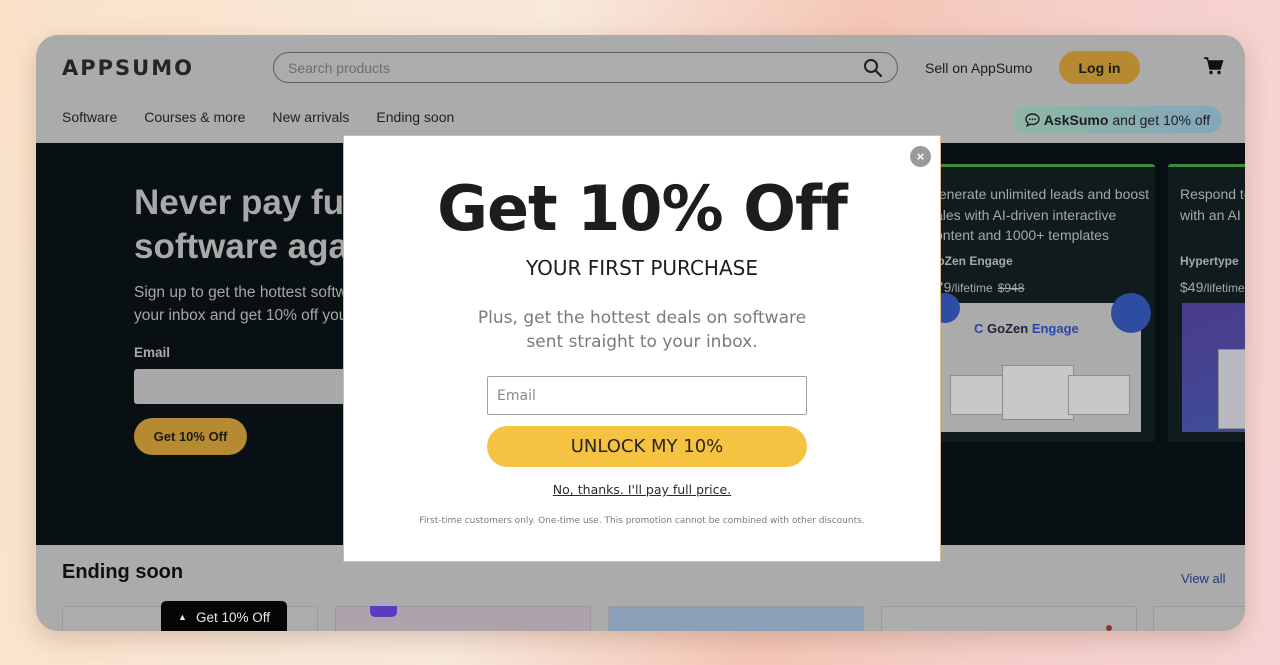 The height and width of the screenshot is (665, 1280). I want to click on asksumo-button: AskSumo and get 10% off, so click(1117, 119).